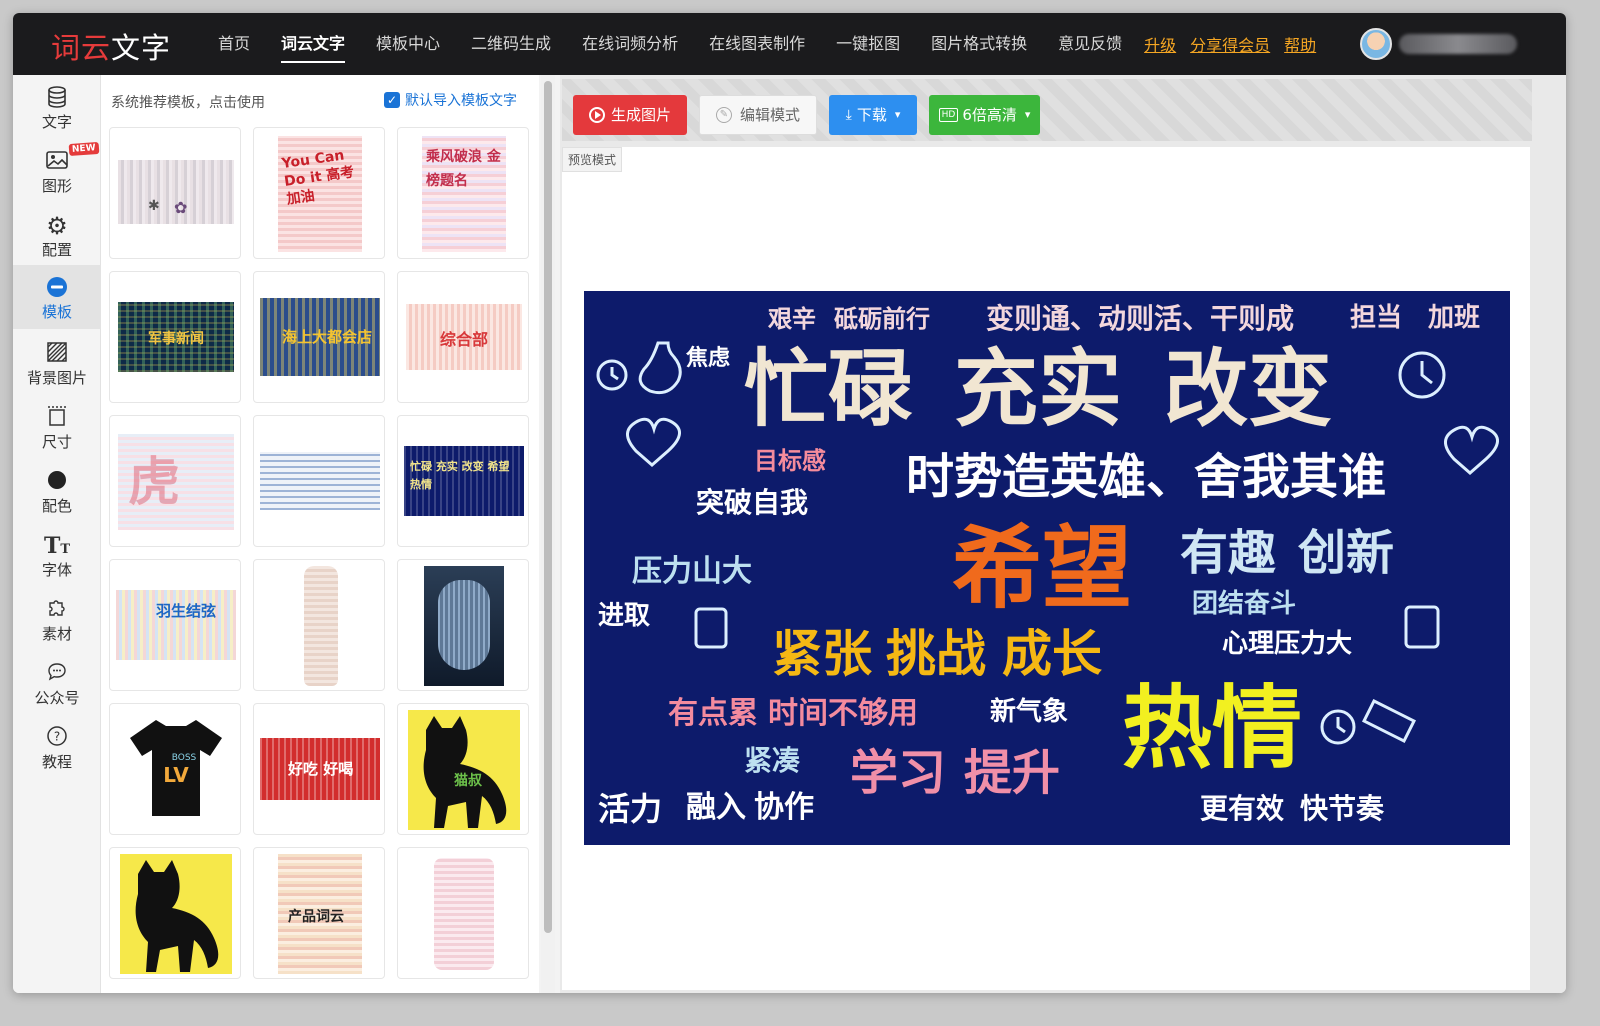  I want to click on template-art: 产品词云, so click(320, 914).